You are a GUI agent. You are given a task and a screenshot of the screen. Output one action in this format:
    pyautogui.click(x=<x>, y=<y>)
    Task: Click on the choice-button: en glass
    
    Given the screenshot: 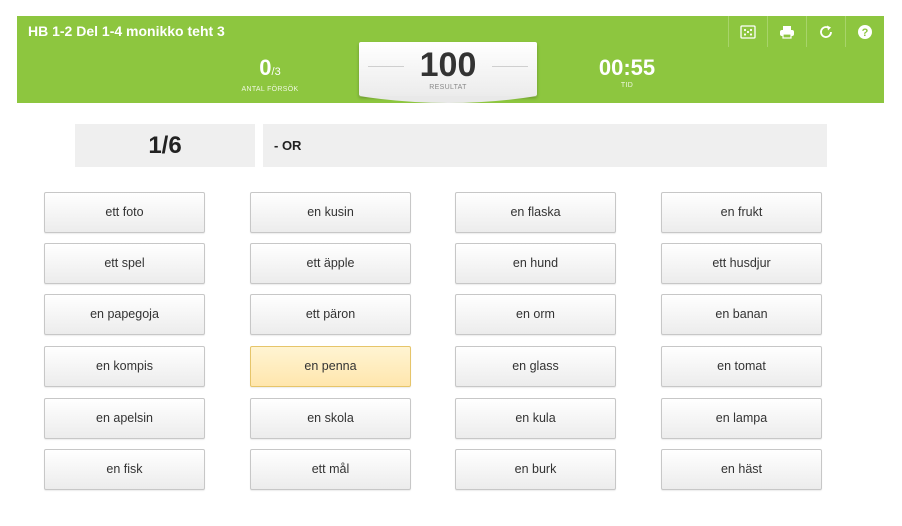 What is the action you would take?
    pyautogui.click(x=535, y=366)
    